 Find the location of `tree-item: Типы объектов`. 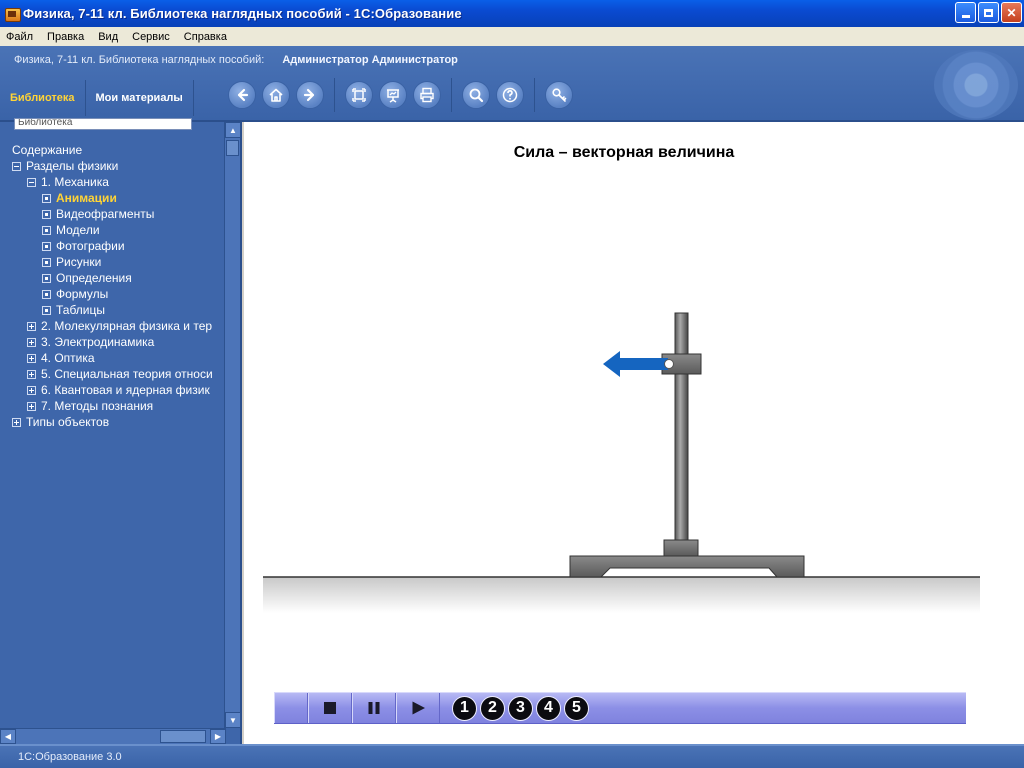

tree-item: Типы объектов is located at coordinates (113, 422).